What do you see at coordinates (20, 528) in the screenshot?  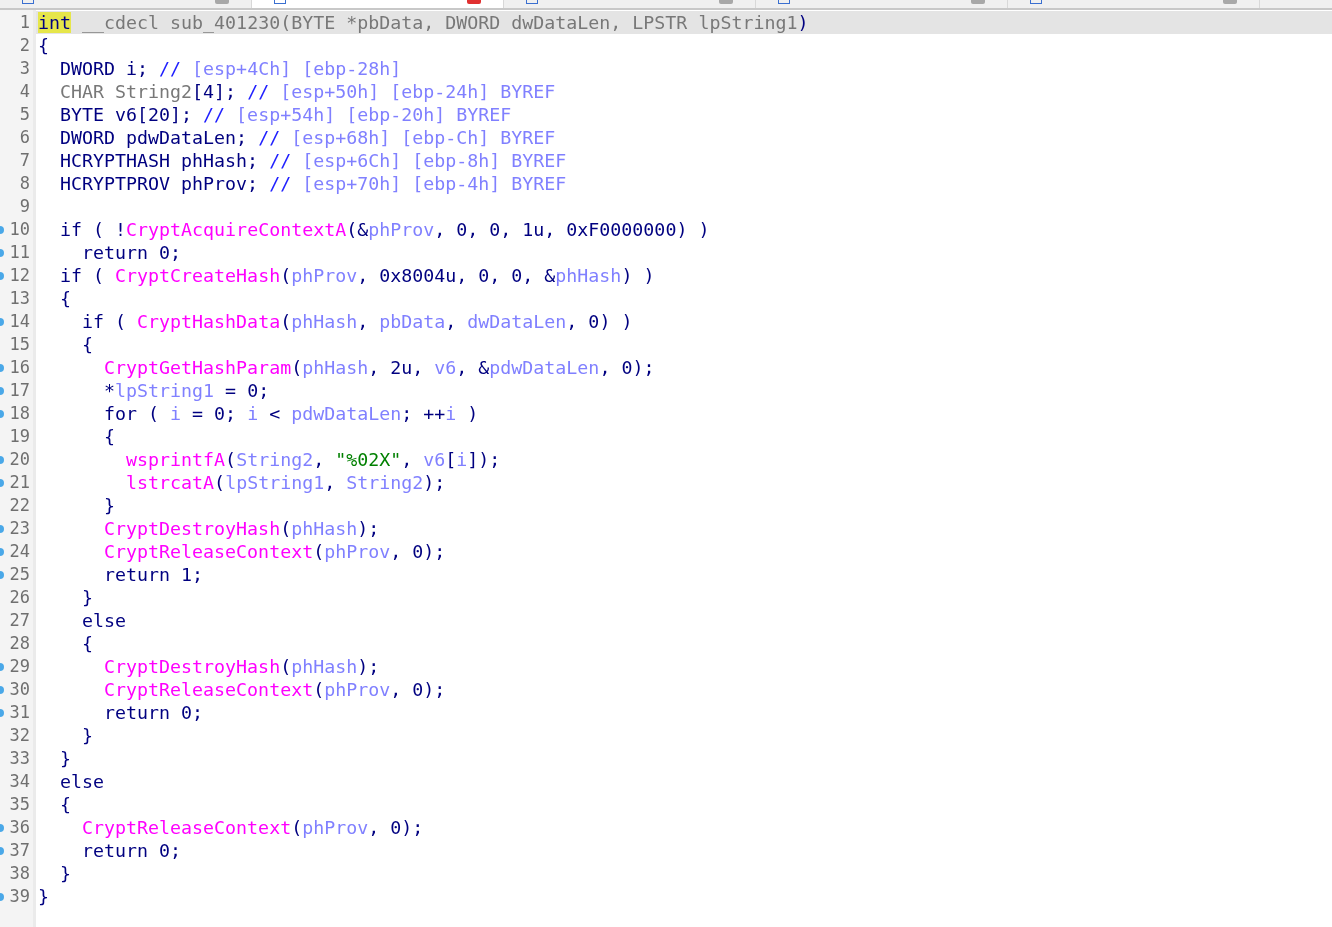 I see `line-number: 23` at bounding box center [20, 528].